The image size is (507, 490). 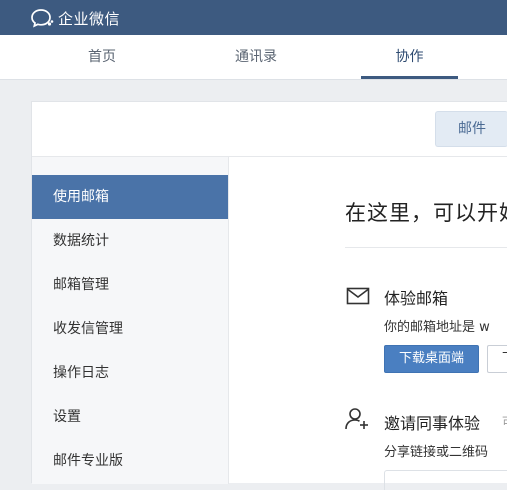 I want to click on mail-icon, so click(x=358, y=298).